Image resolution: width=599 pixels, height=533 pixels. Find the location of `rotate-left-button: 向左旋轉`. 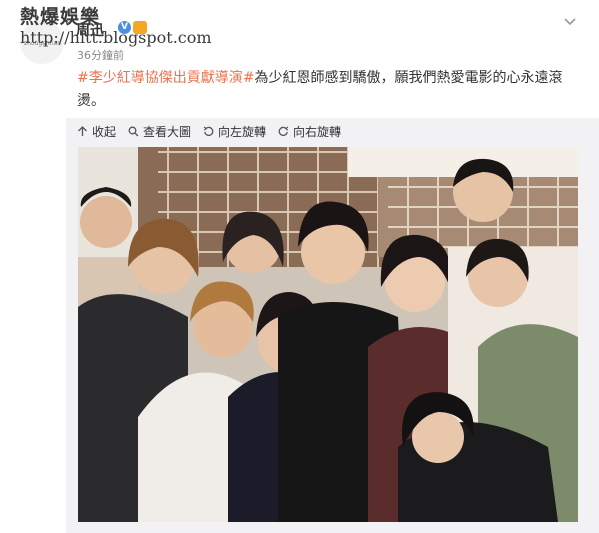

rotate-left-button: 向左旋轉 is located at coordinates (234, 131).